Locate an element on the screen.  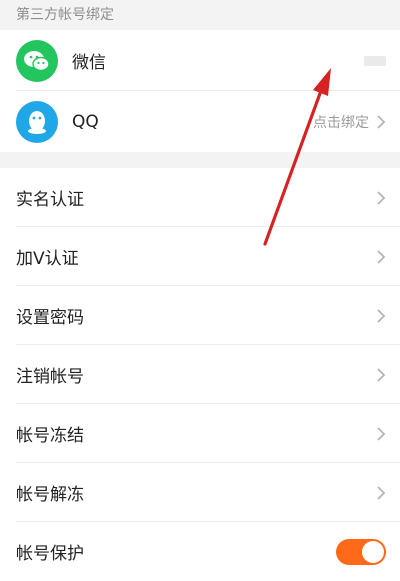
qq-bind-status: 点击绑定 is located at coordinates (341, 122).